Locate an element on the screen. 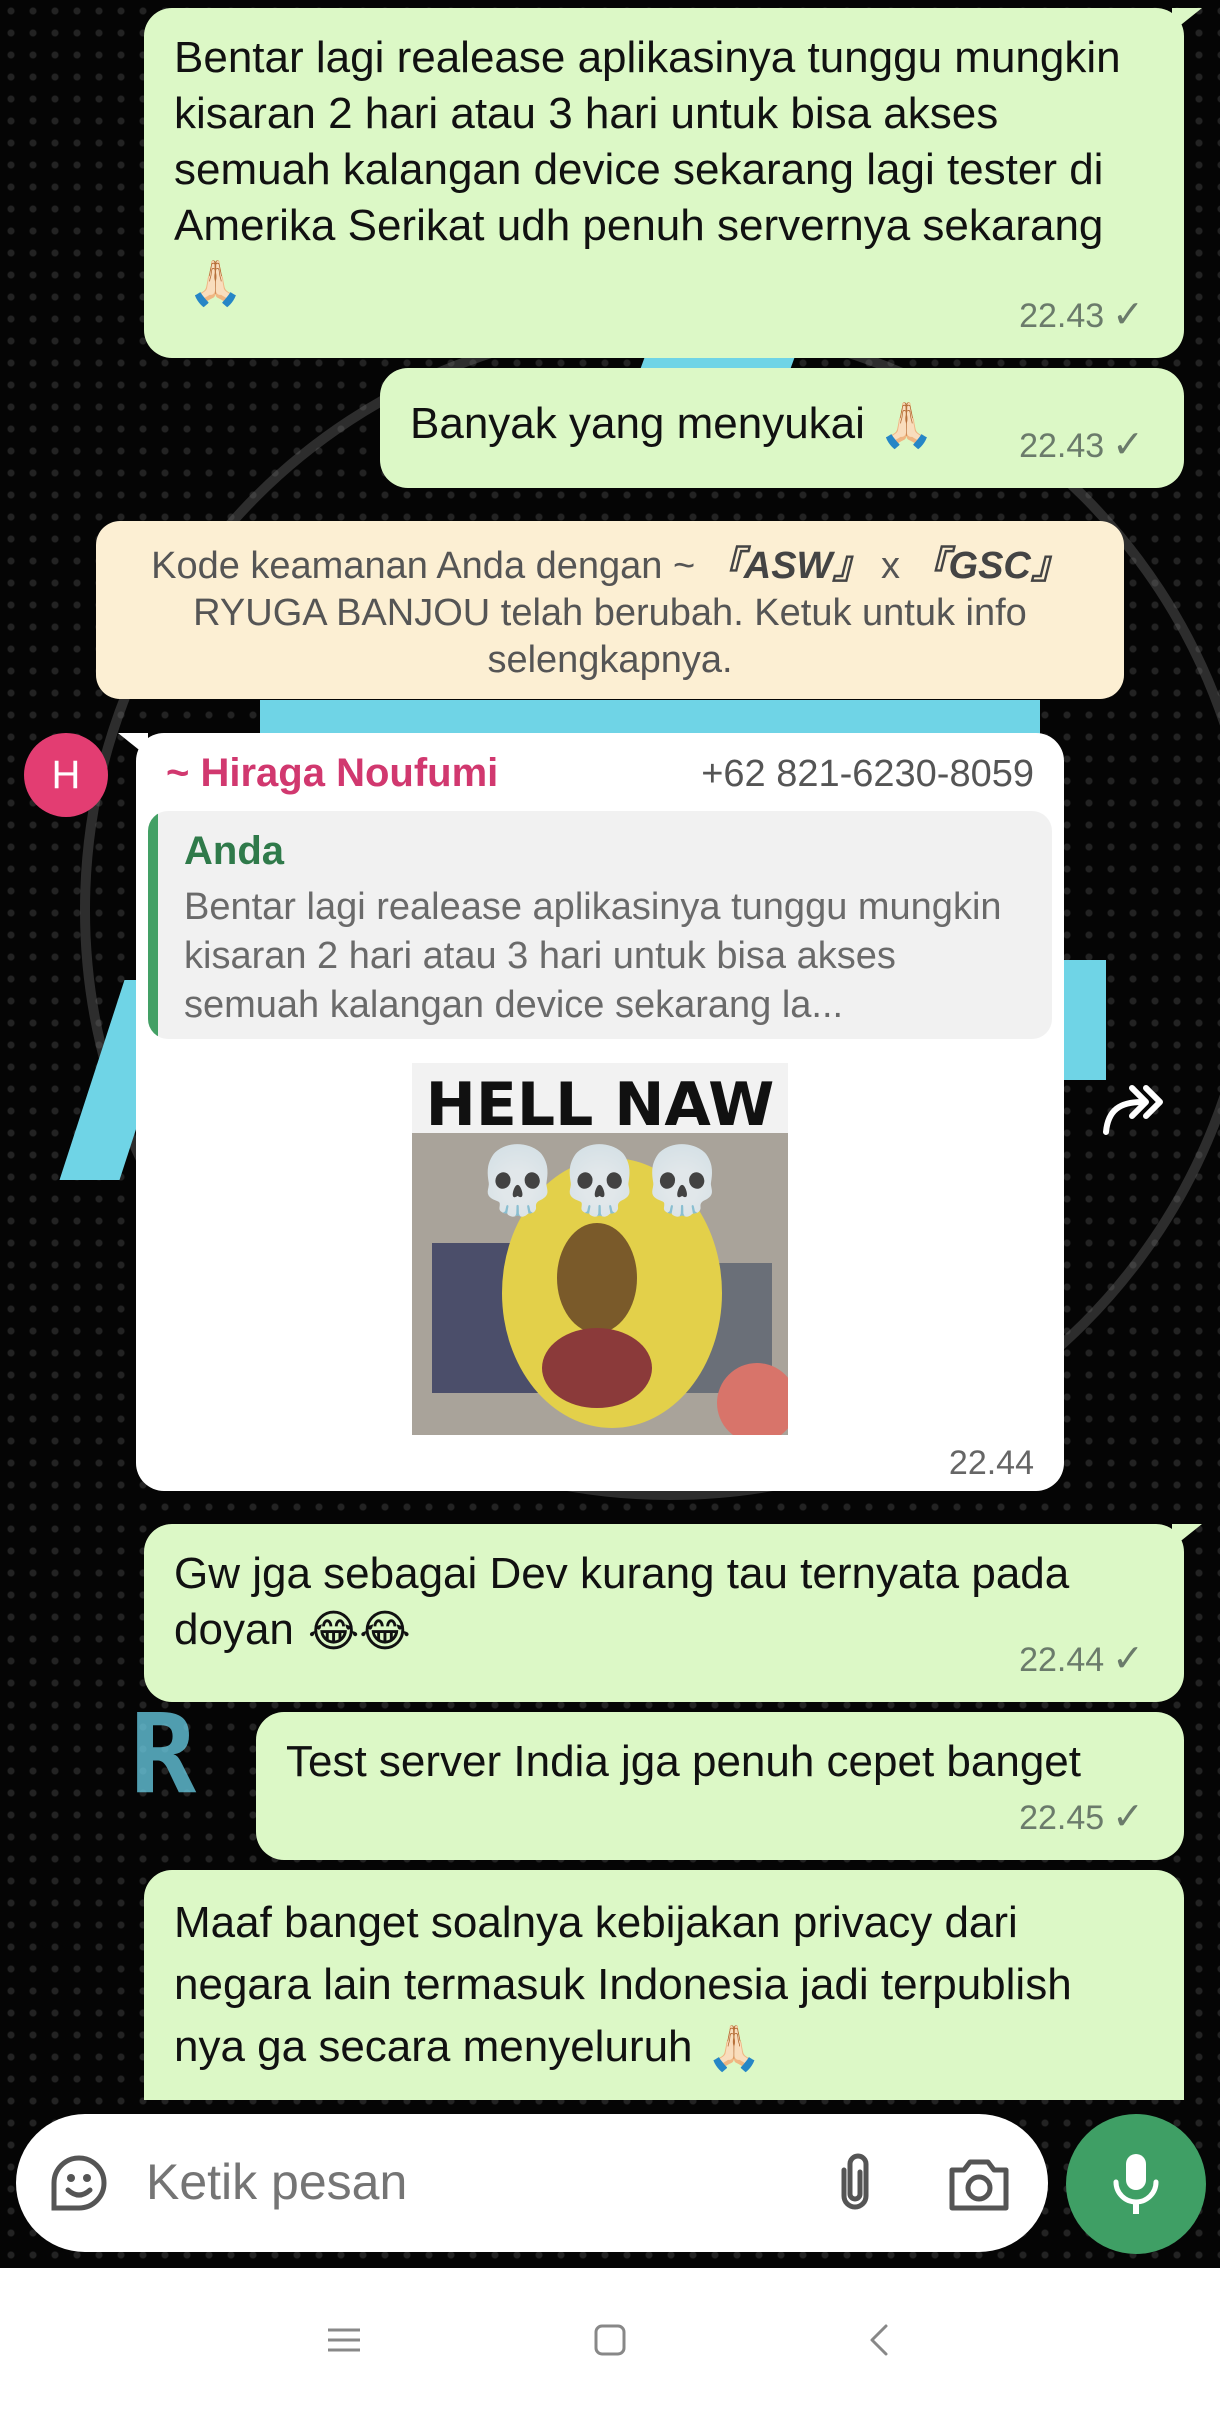  sender-name: ~ Hiraga Noufumi is located at coordinates (332, 773).